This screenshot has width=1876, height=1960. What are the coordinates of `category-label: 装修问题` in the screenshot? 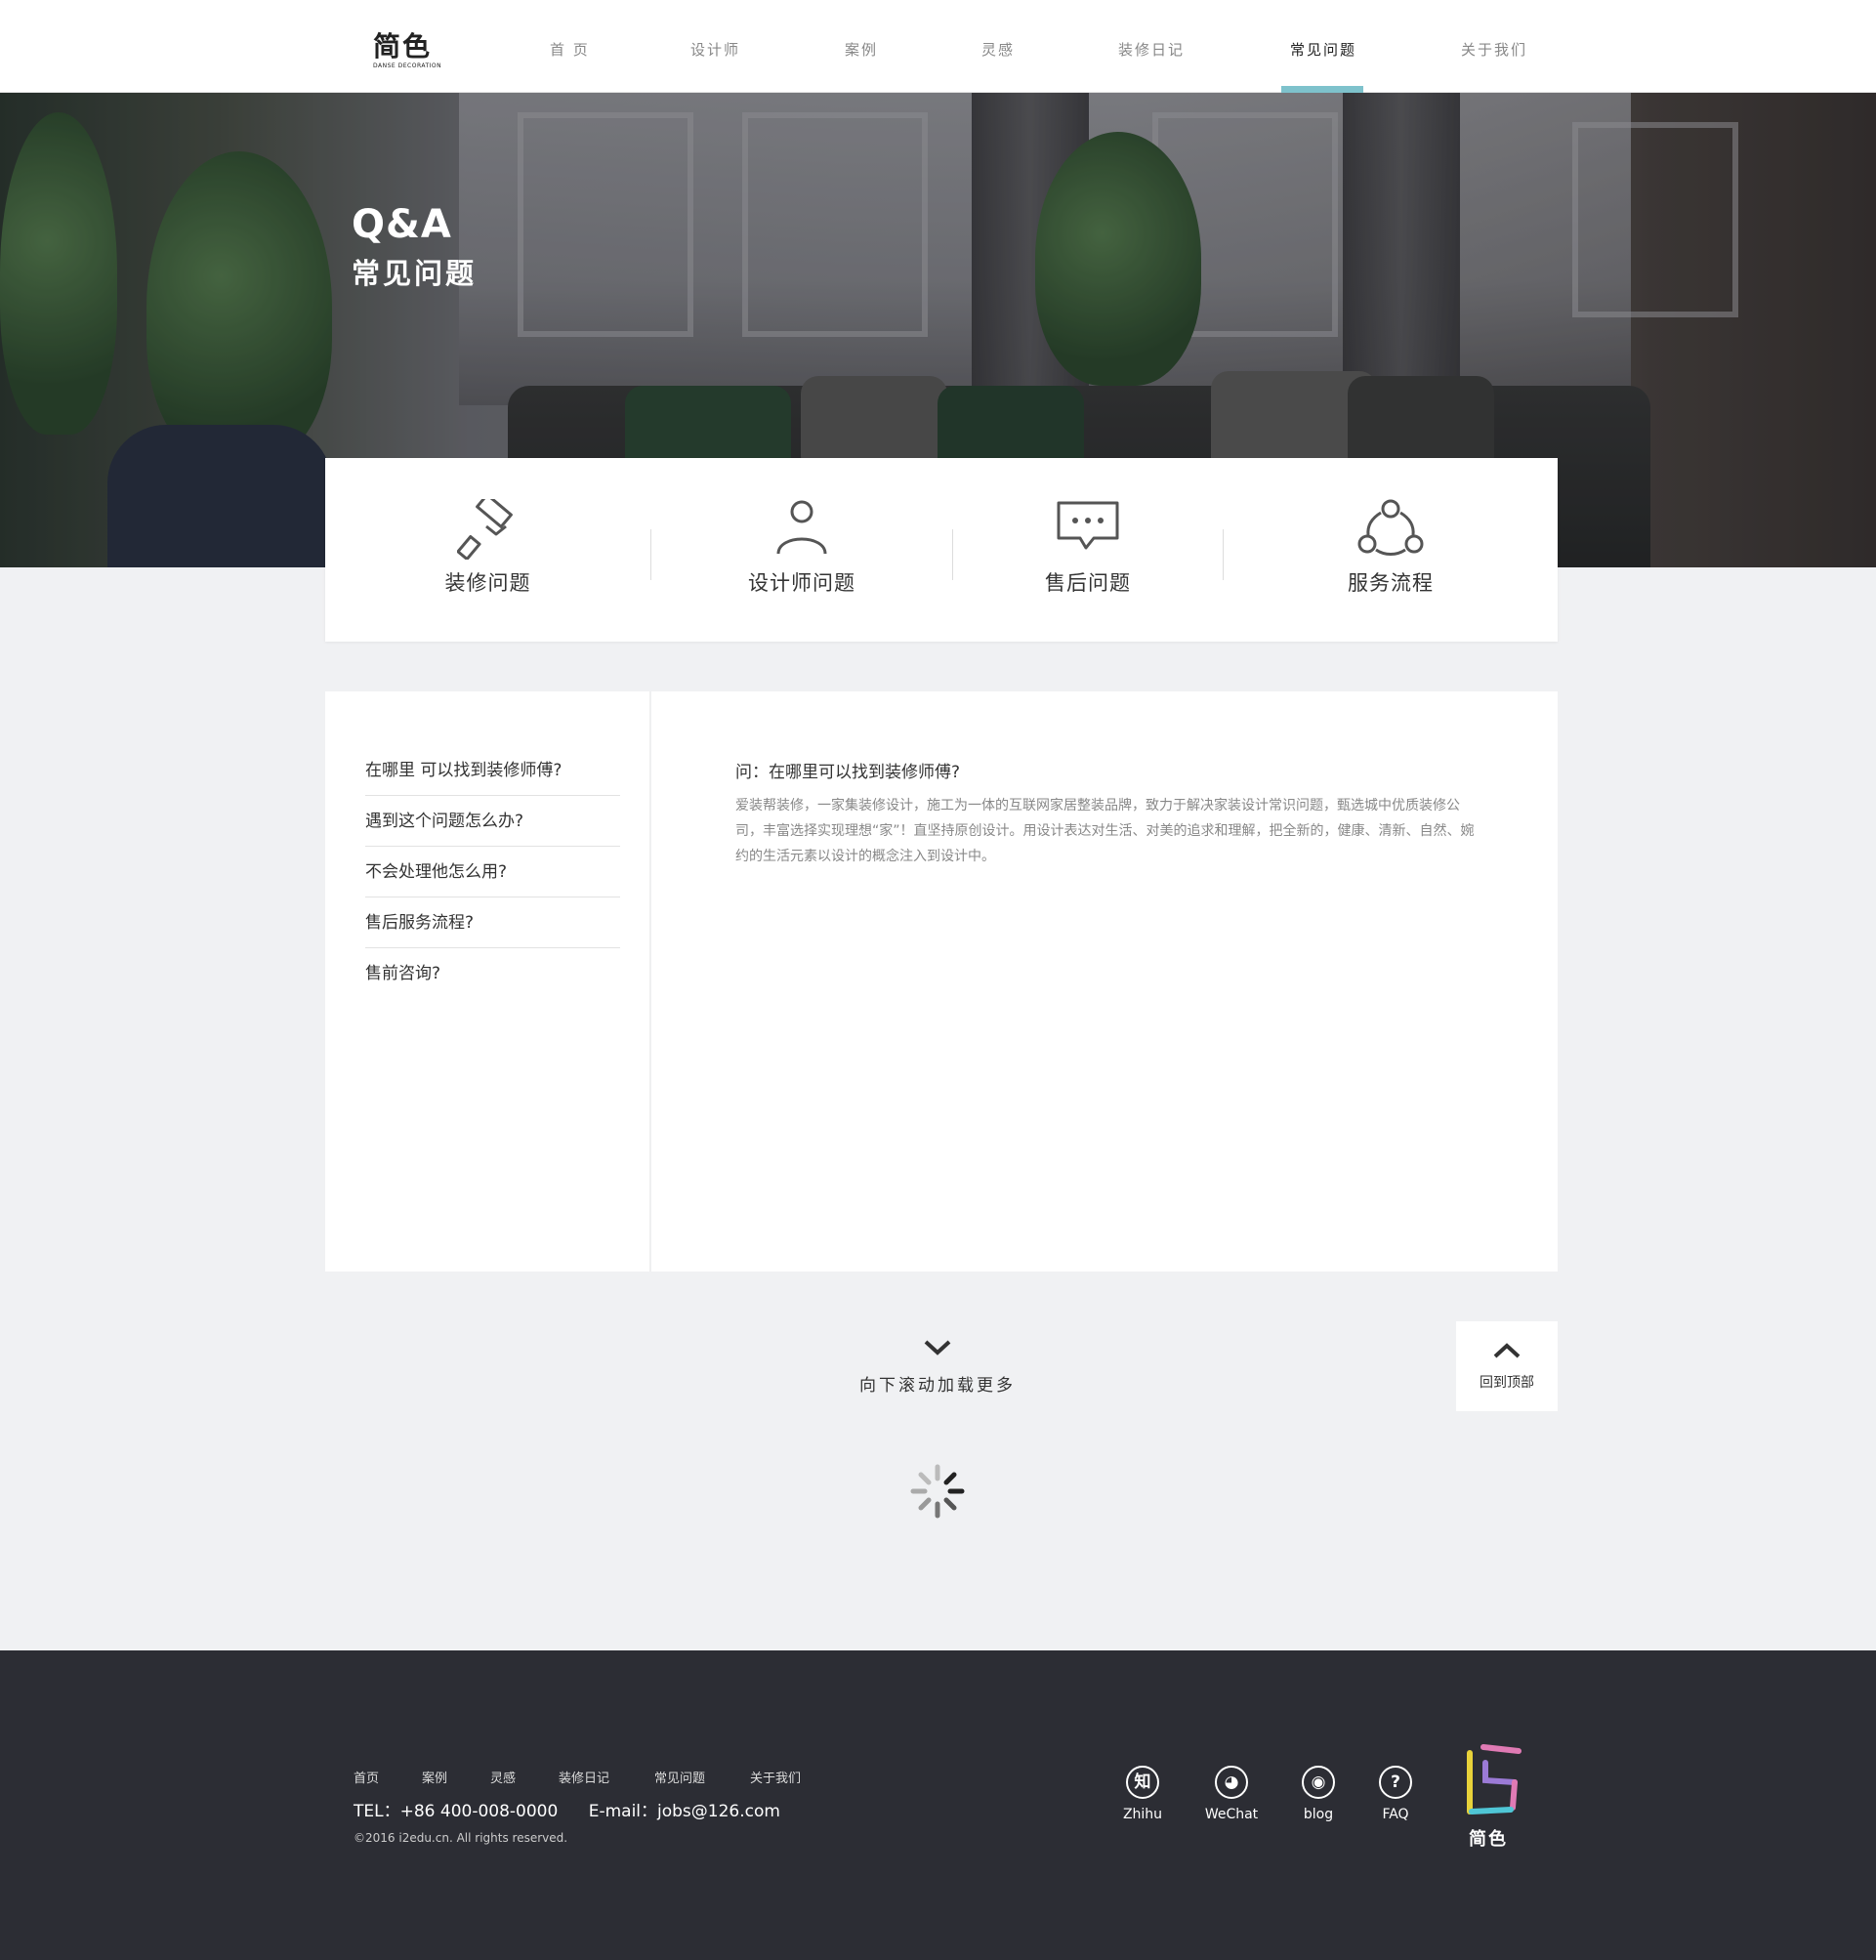 It's located at (488, 583).